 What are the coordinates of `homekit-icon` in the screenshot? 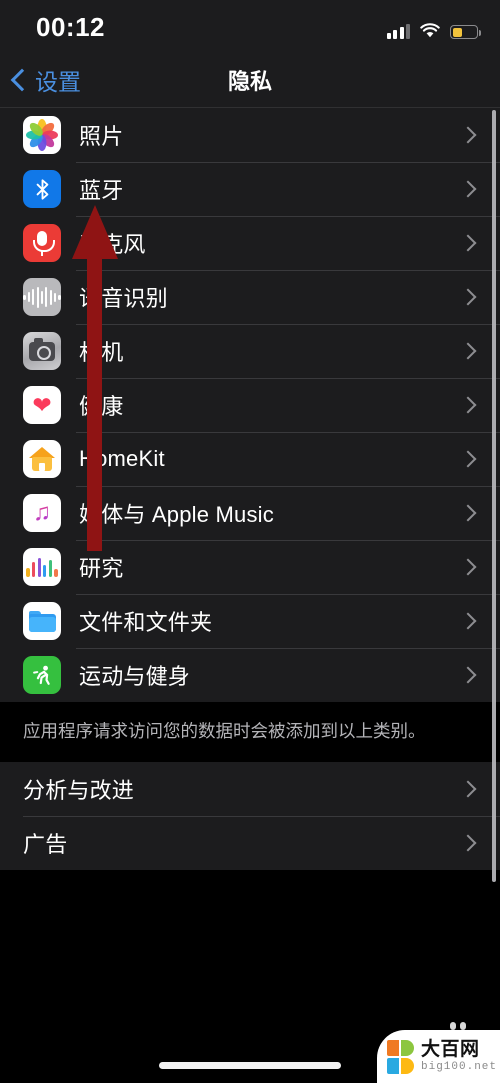 It's located at (42, 459).